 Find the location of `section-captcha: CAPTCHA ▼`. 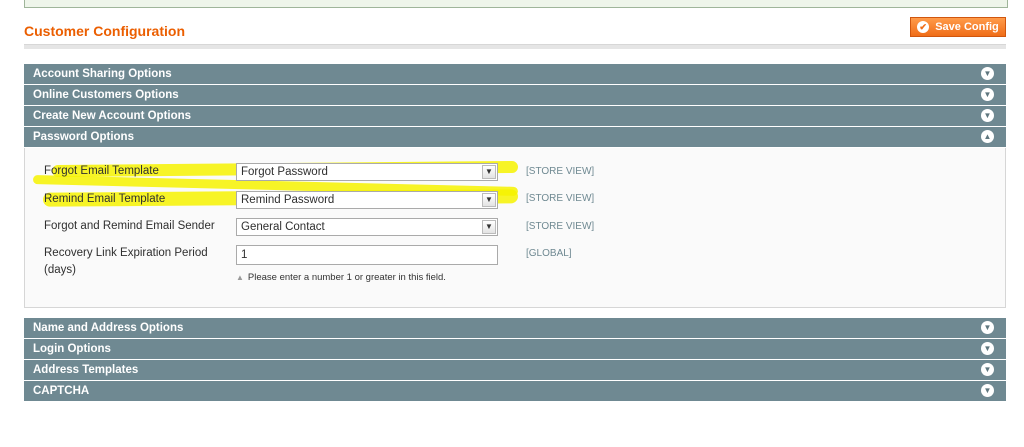

section-captcha: CAPTCHA ▼ is located at coordinates (515, 391).